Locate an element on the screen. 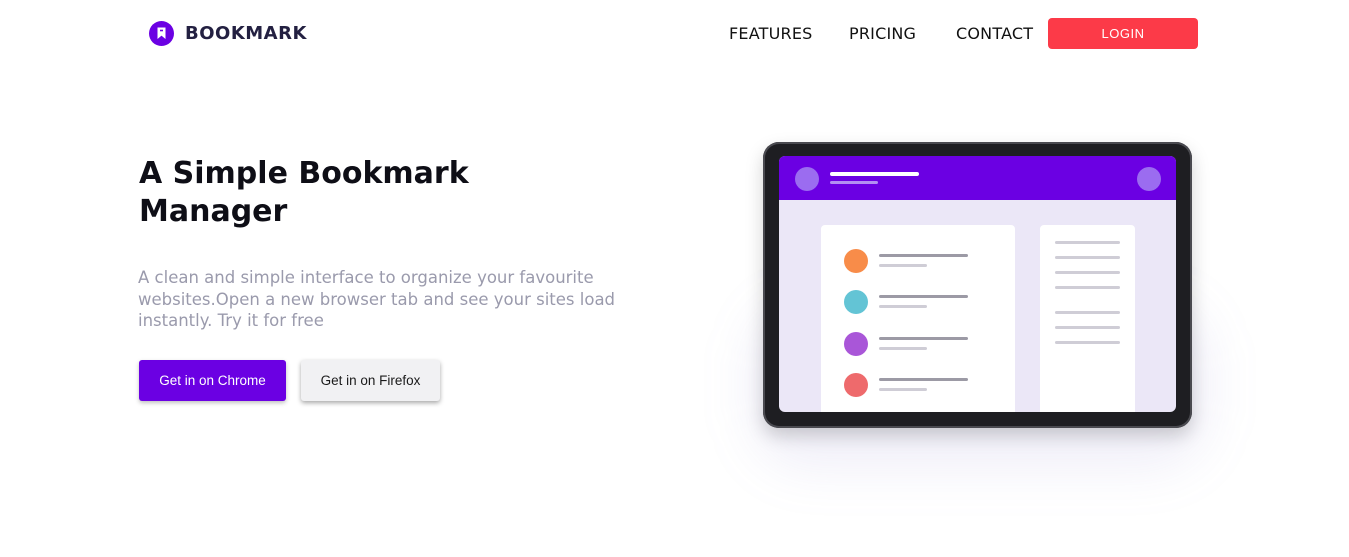 Image resolution: width=1349 pixels, height=557 pixels. nav-link-features: FEATURES is located at coordinates (770, 33).